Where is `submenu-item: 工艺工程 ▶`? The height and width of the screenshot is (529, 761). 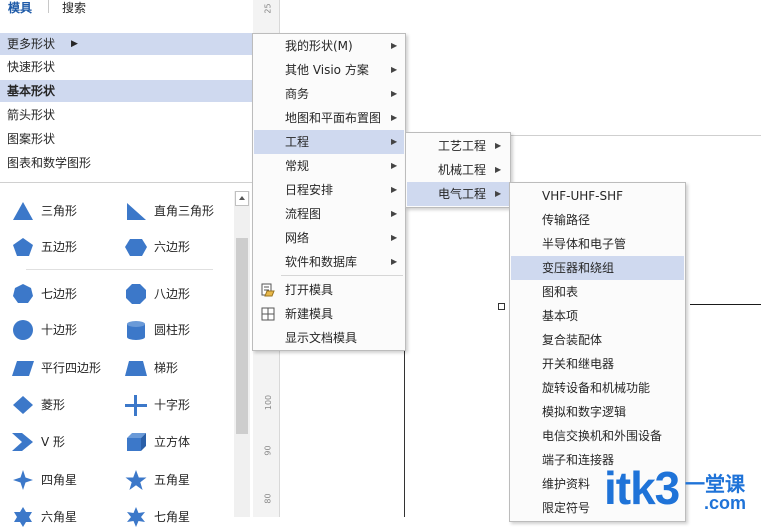
submenu-item: 工艺工程 ▶ is located at coordinates (458, 146).